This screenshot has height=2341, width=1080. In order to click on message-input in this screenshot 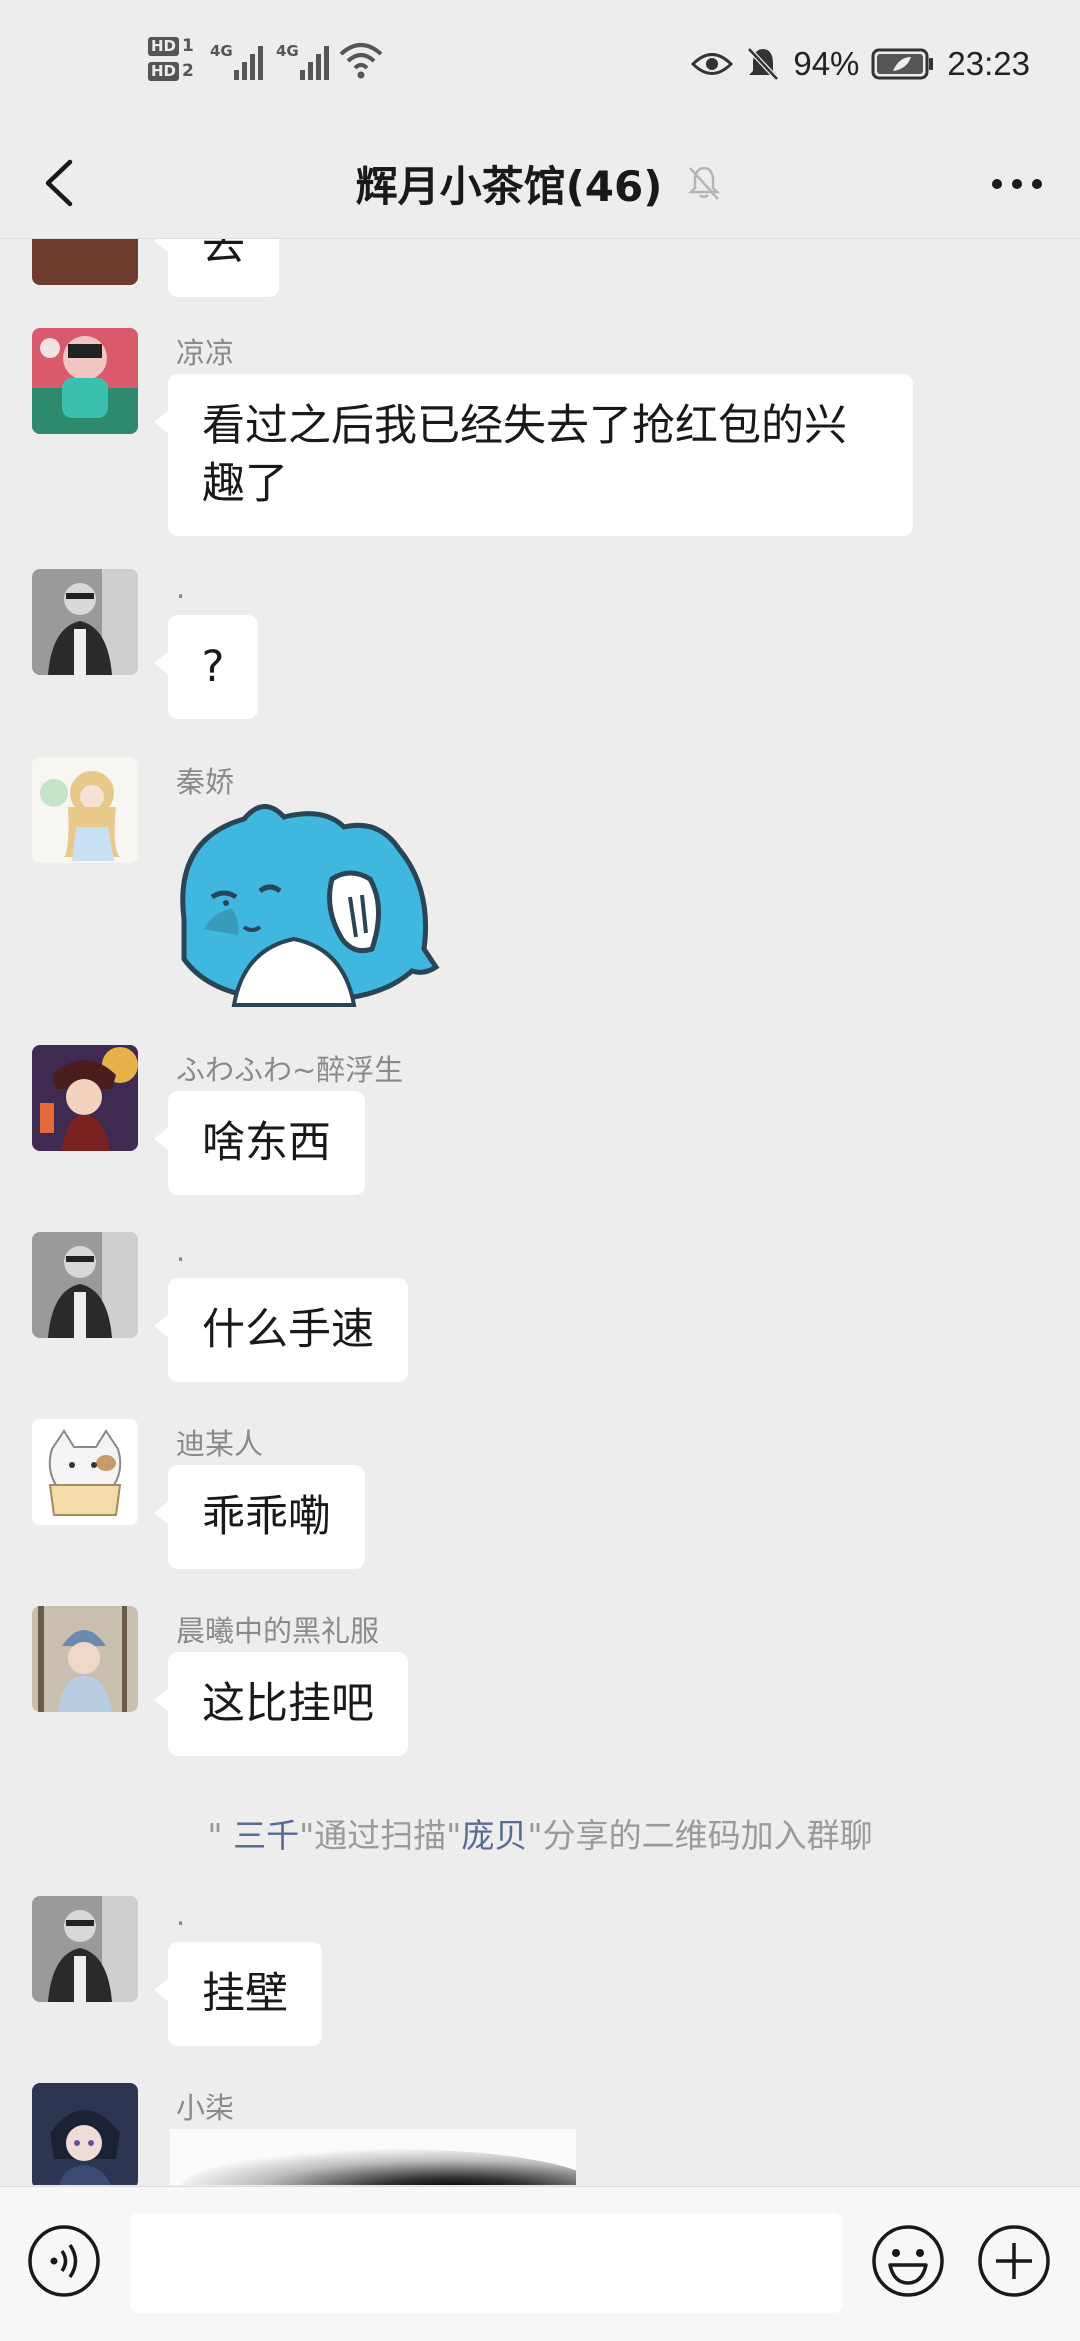, I will do `click(486, 2263)`.